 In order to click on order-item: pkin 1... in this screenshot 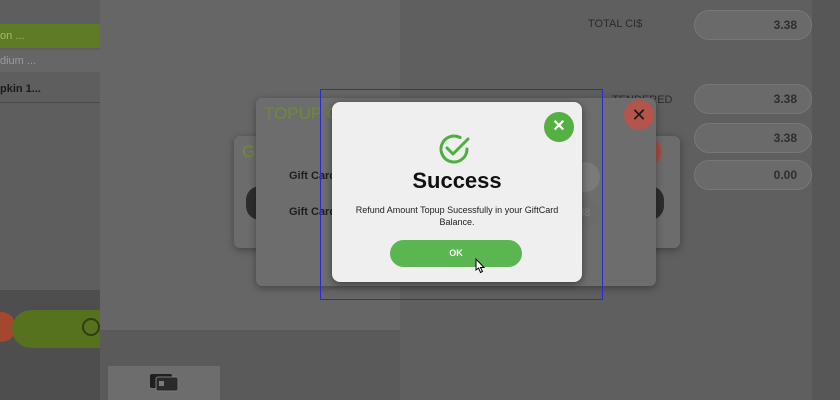, I will do `click(50, 89)`.